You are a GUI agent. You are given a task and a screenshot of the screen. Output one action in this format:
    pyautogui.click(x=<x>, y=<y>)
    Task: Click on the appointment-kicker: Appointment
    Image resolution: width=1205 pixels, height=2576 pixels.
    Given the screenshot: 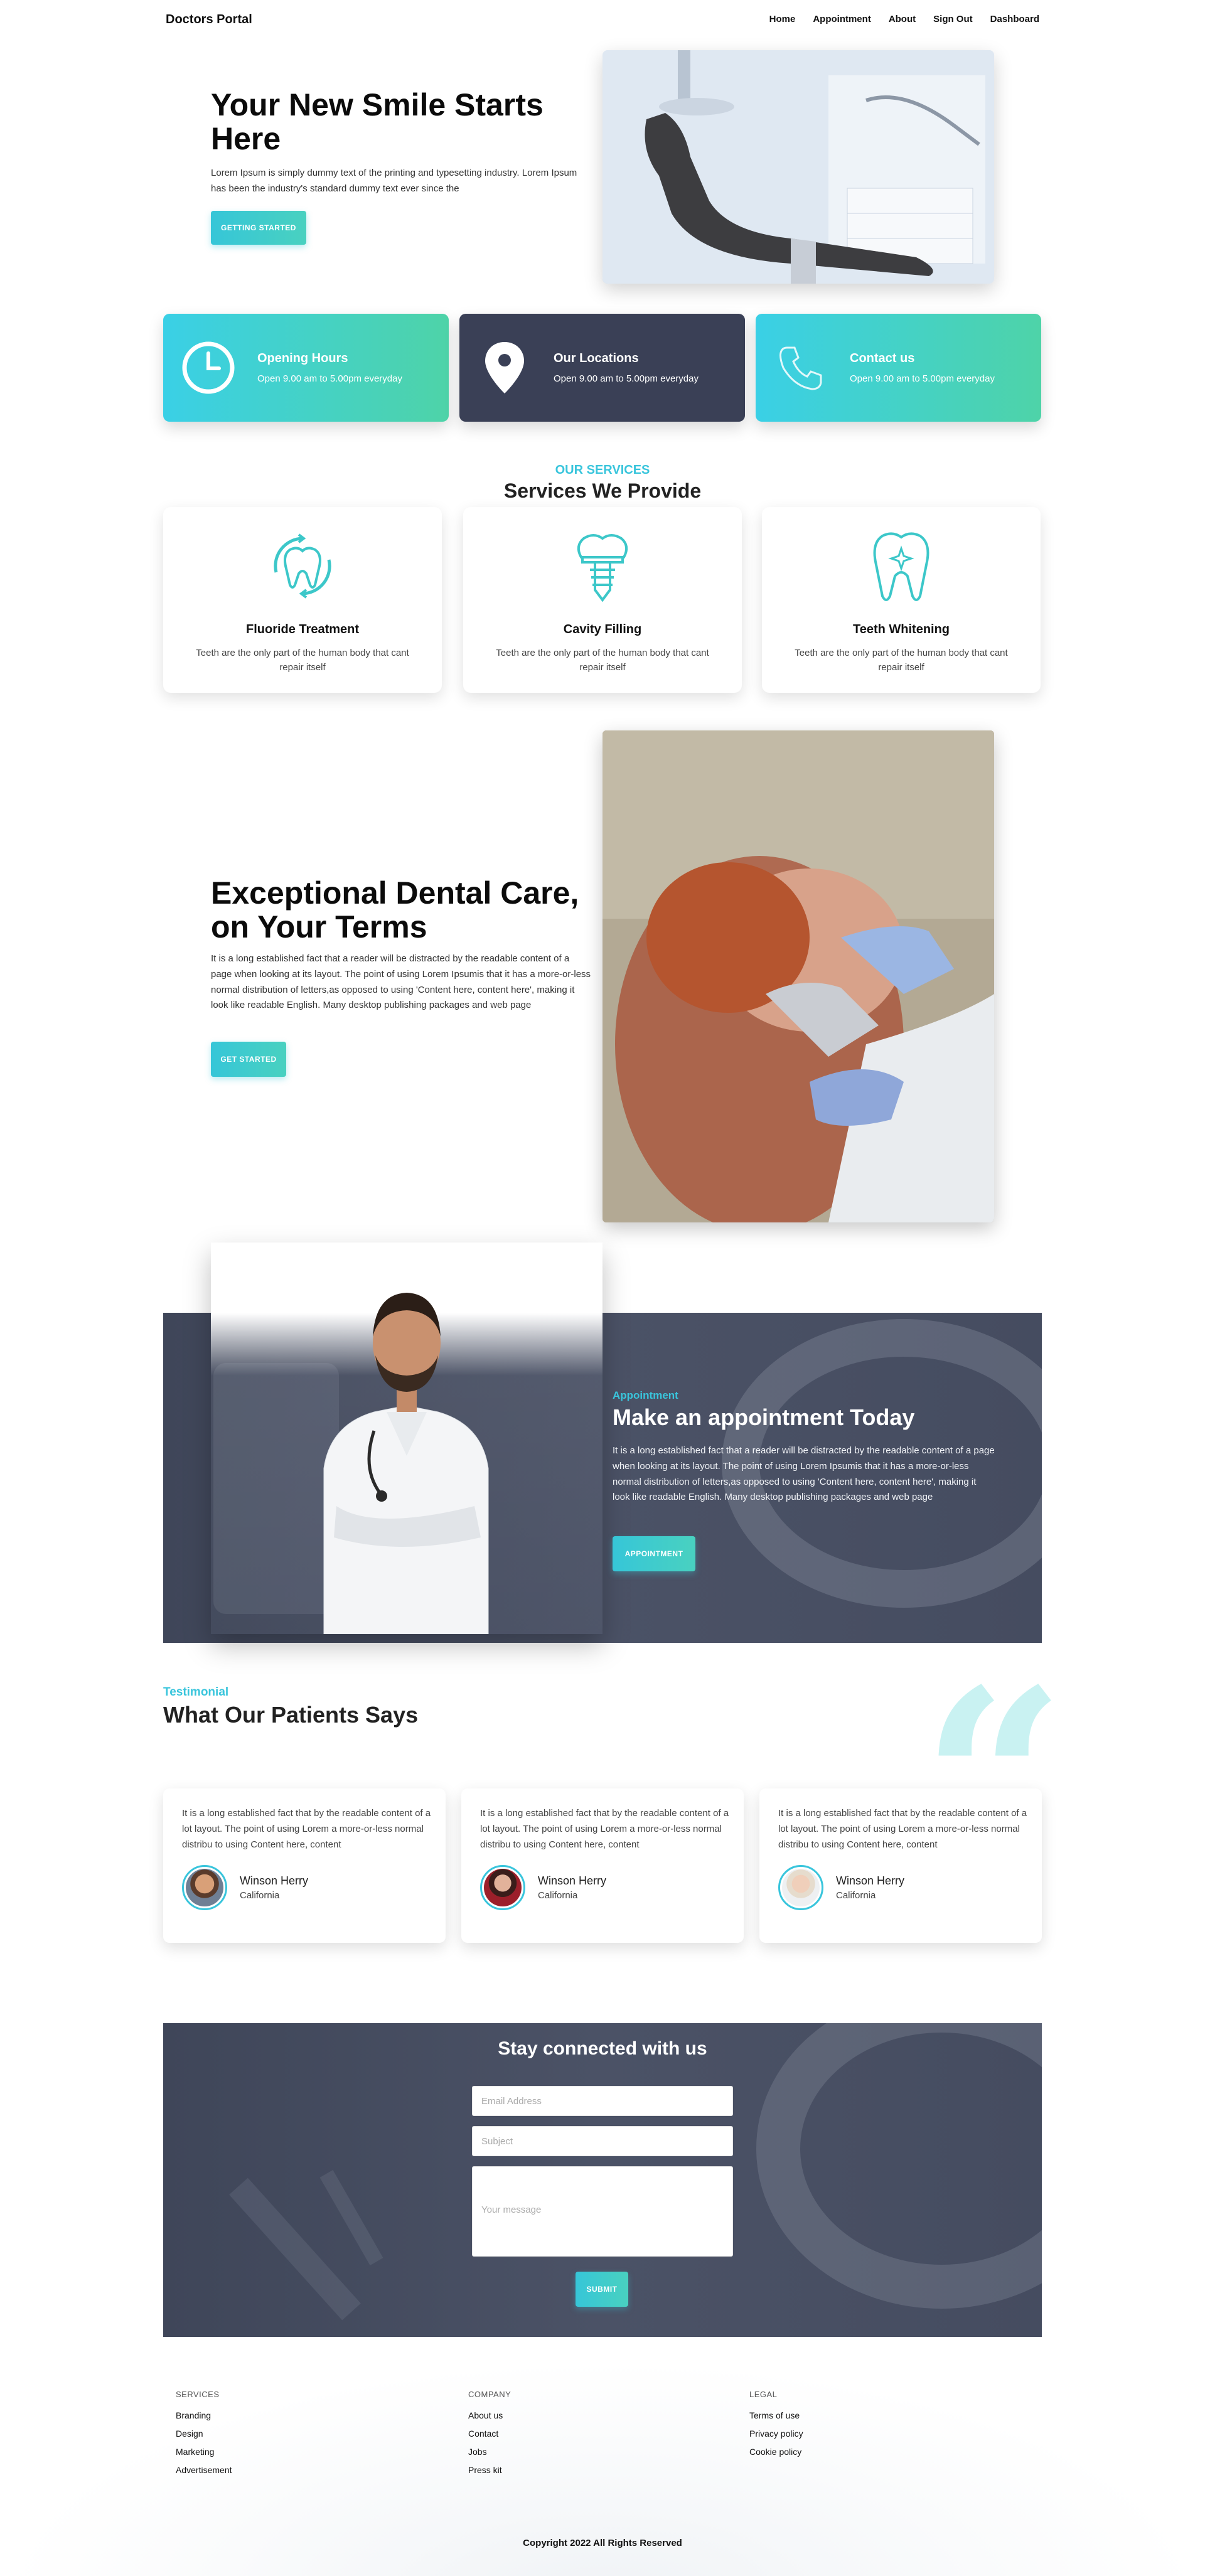 What is the action you would take?
    pyautogui.click(x=645, y=1395)
    